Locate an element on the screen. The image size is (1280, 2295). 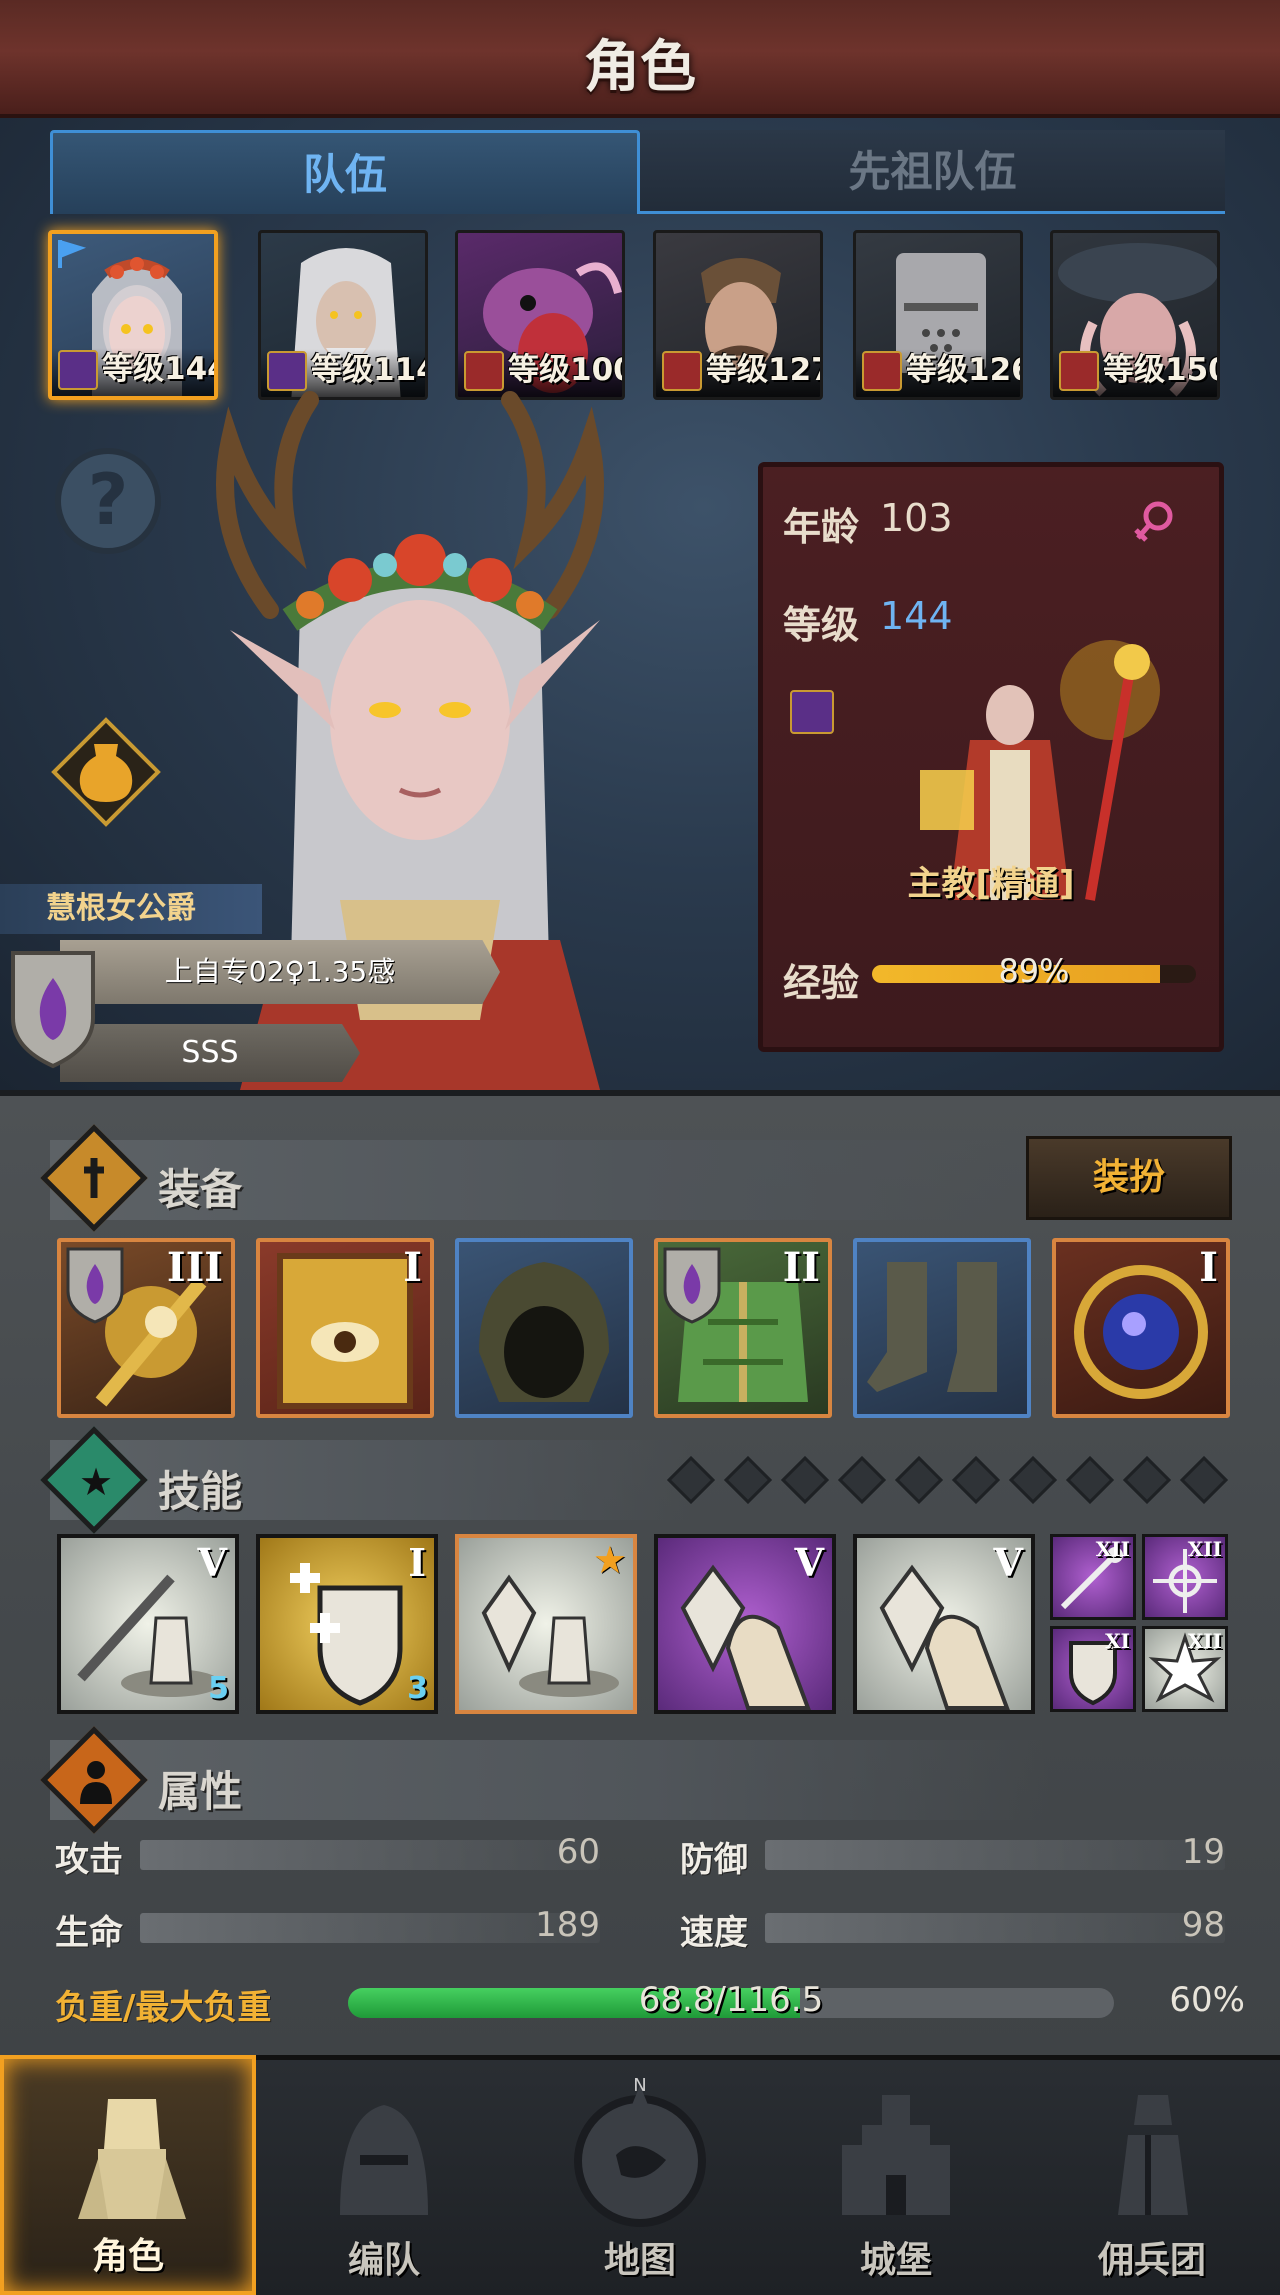
equipment-title: 装备 is located at coordinates (200, 1189).